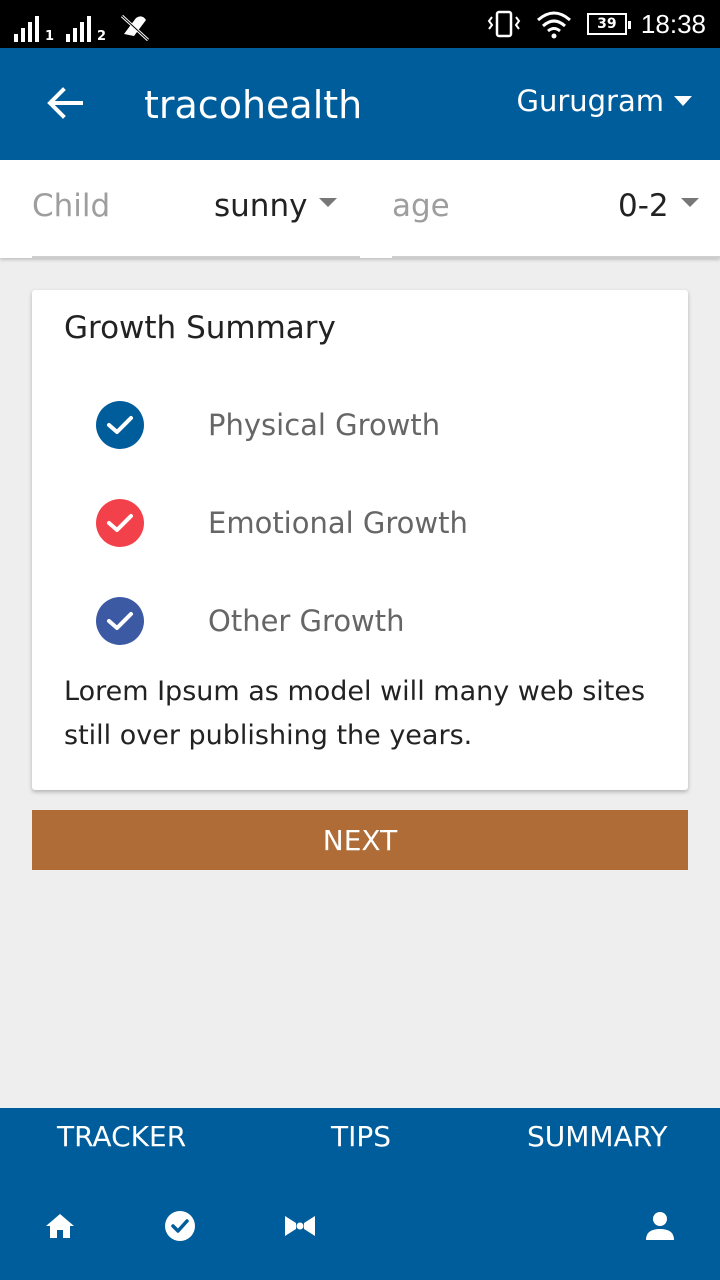  Describe the element at coordinates (673, 23) in the screenshot. I see `clock: 18:38` at that location.